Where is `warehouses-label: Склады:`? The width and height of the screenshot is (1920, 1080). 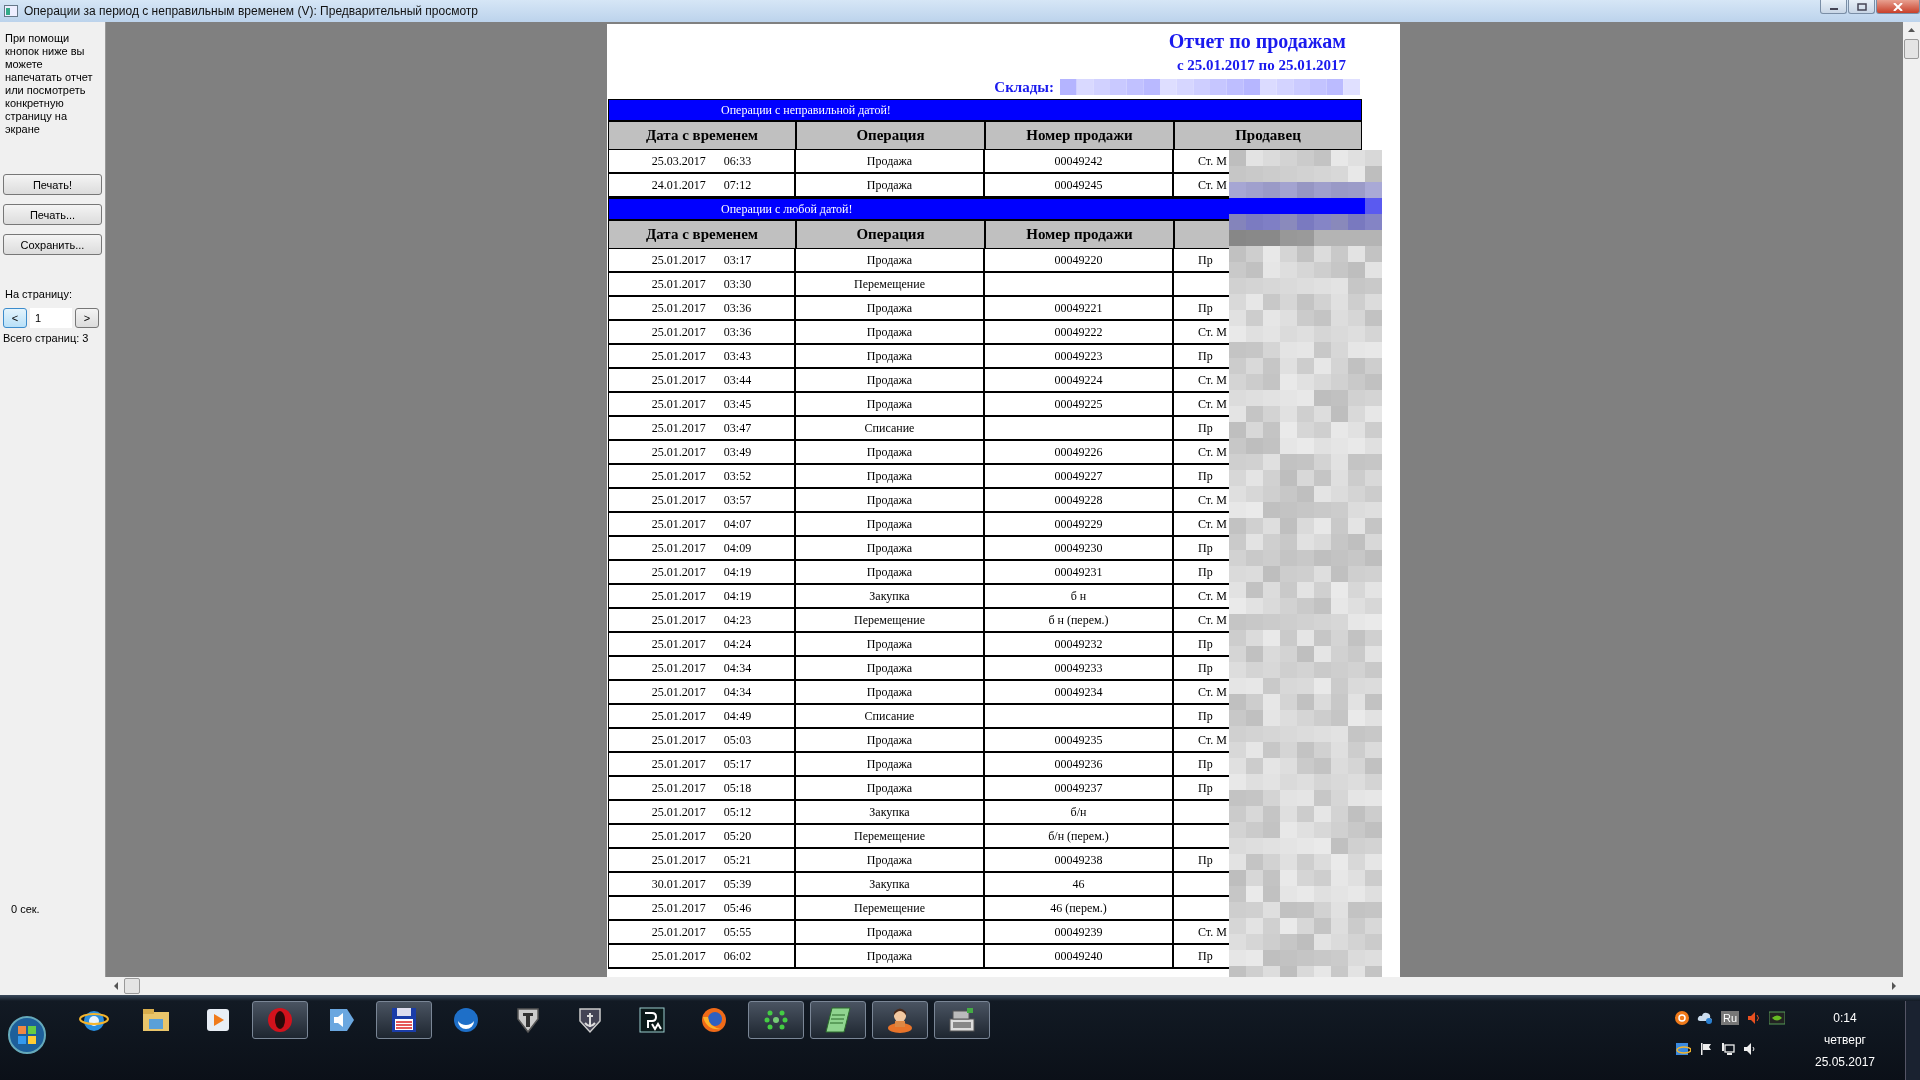 warehouses-label: Склады: is located at coordinates (1024, 87).